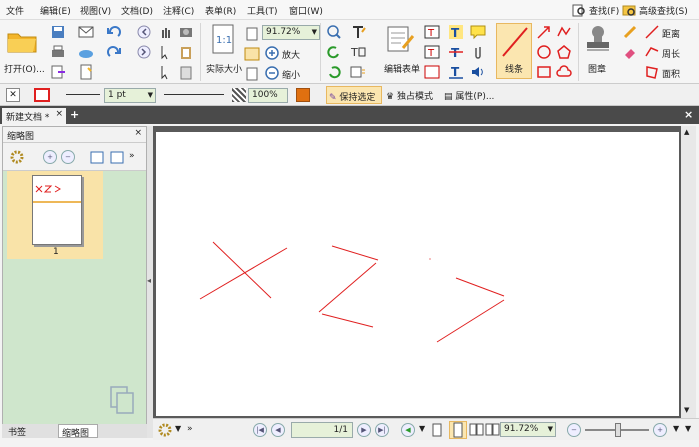 Image resolution: width=699 pixels, height=447 pixels. Describe the element at coordinates (358, 52) in the screenshot. I see `text-field-icon: T` at that location.